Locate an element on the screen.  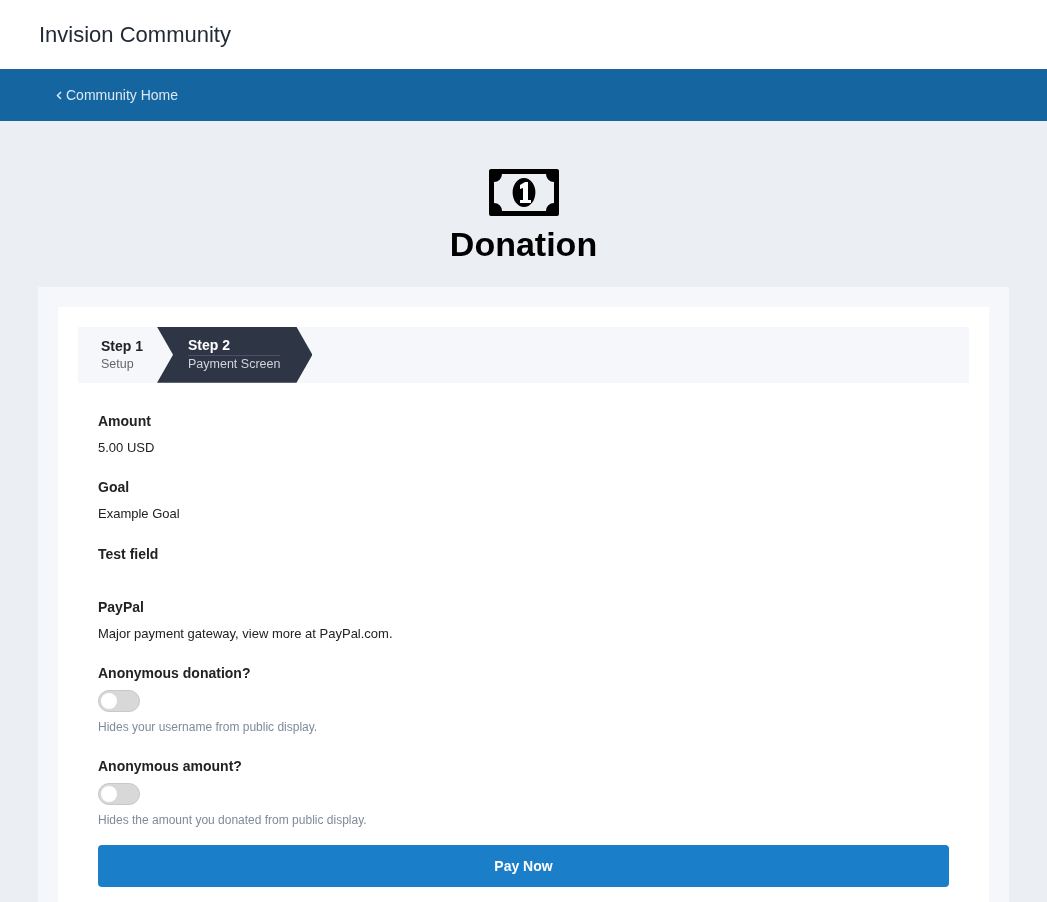
page-title: Donation is located at coordinates (523, 244).